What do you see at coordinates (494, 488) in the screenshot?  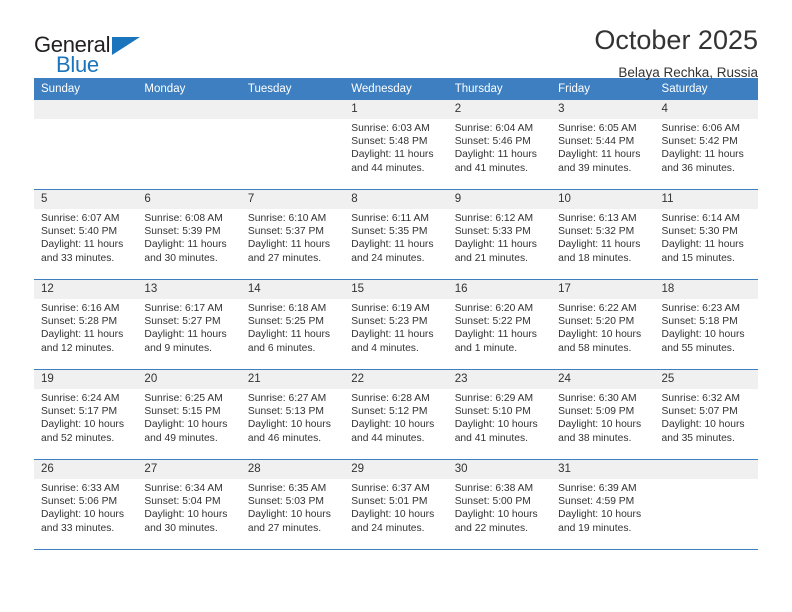 I see `sunrise-text: Sunrise: 6:38 AM` at bounding box center [494, 488].